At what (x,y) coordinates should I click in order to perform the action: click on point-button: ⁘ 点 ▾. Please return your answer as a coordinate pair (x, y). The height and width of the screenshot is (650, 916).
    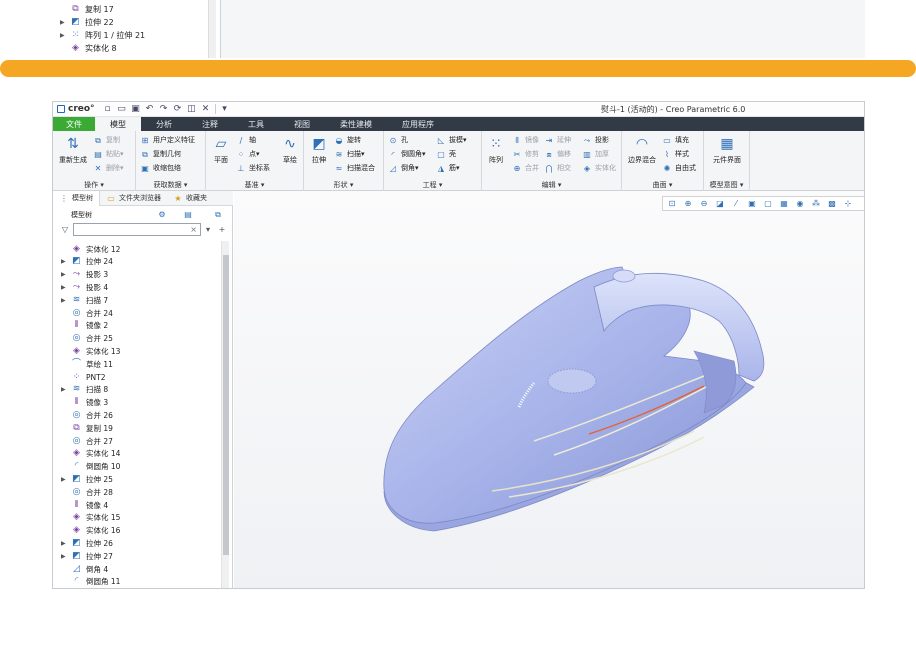
    Looking at the image, I should click on (248, 154).